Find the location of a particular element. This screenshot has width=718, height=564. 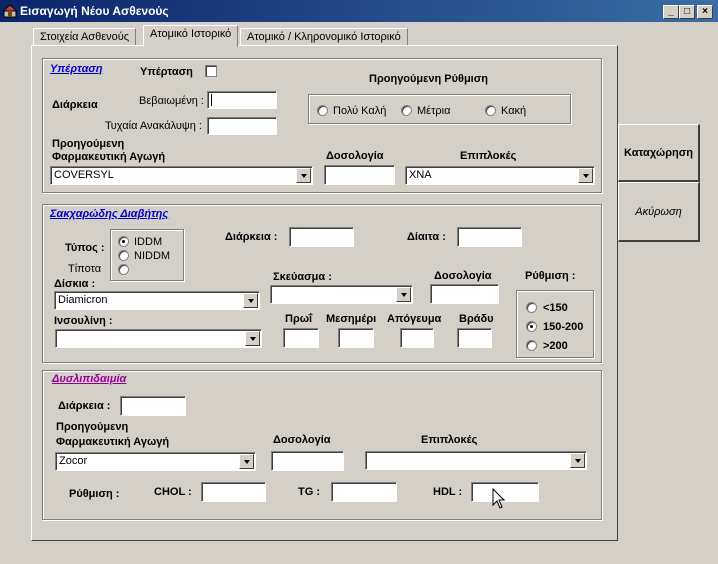

dl-dosage-input is located at coordinates (307, 461).